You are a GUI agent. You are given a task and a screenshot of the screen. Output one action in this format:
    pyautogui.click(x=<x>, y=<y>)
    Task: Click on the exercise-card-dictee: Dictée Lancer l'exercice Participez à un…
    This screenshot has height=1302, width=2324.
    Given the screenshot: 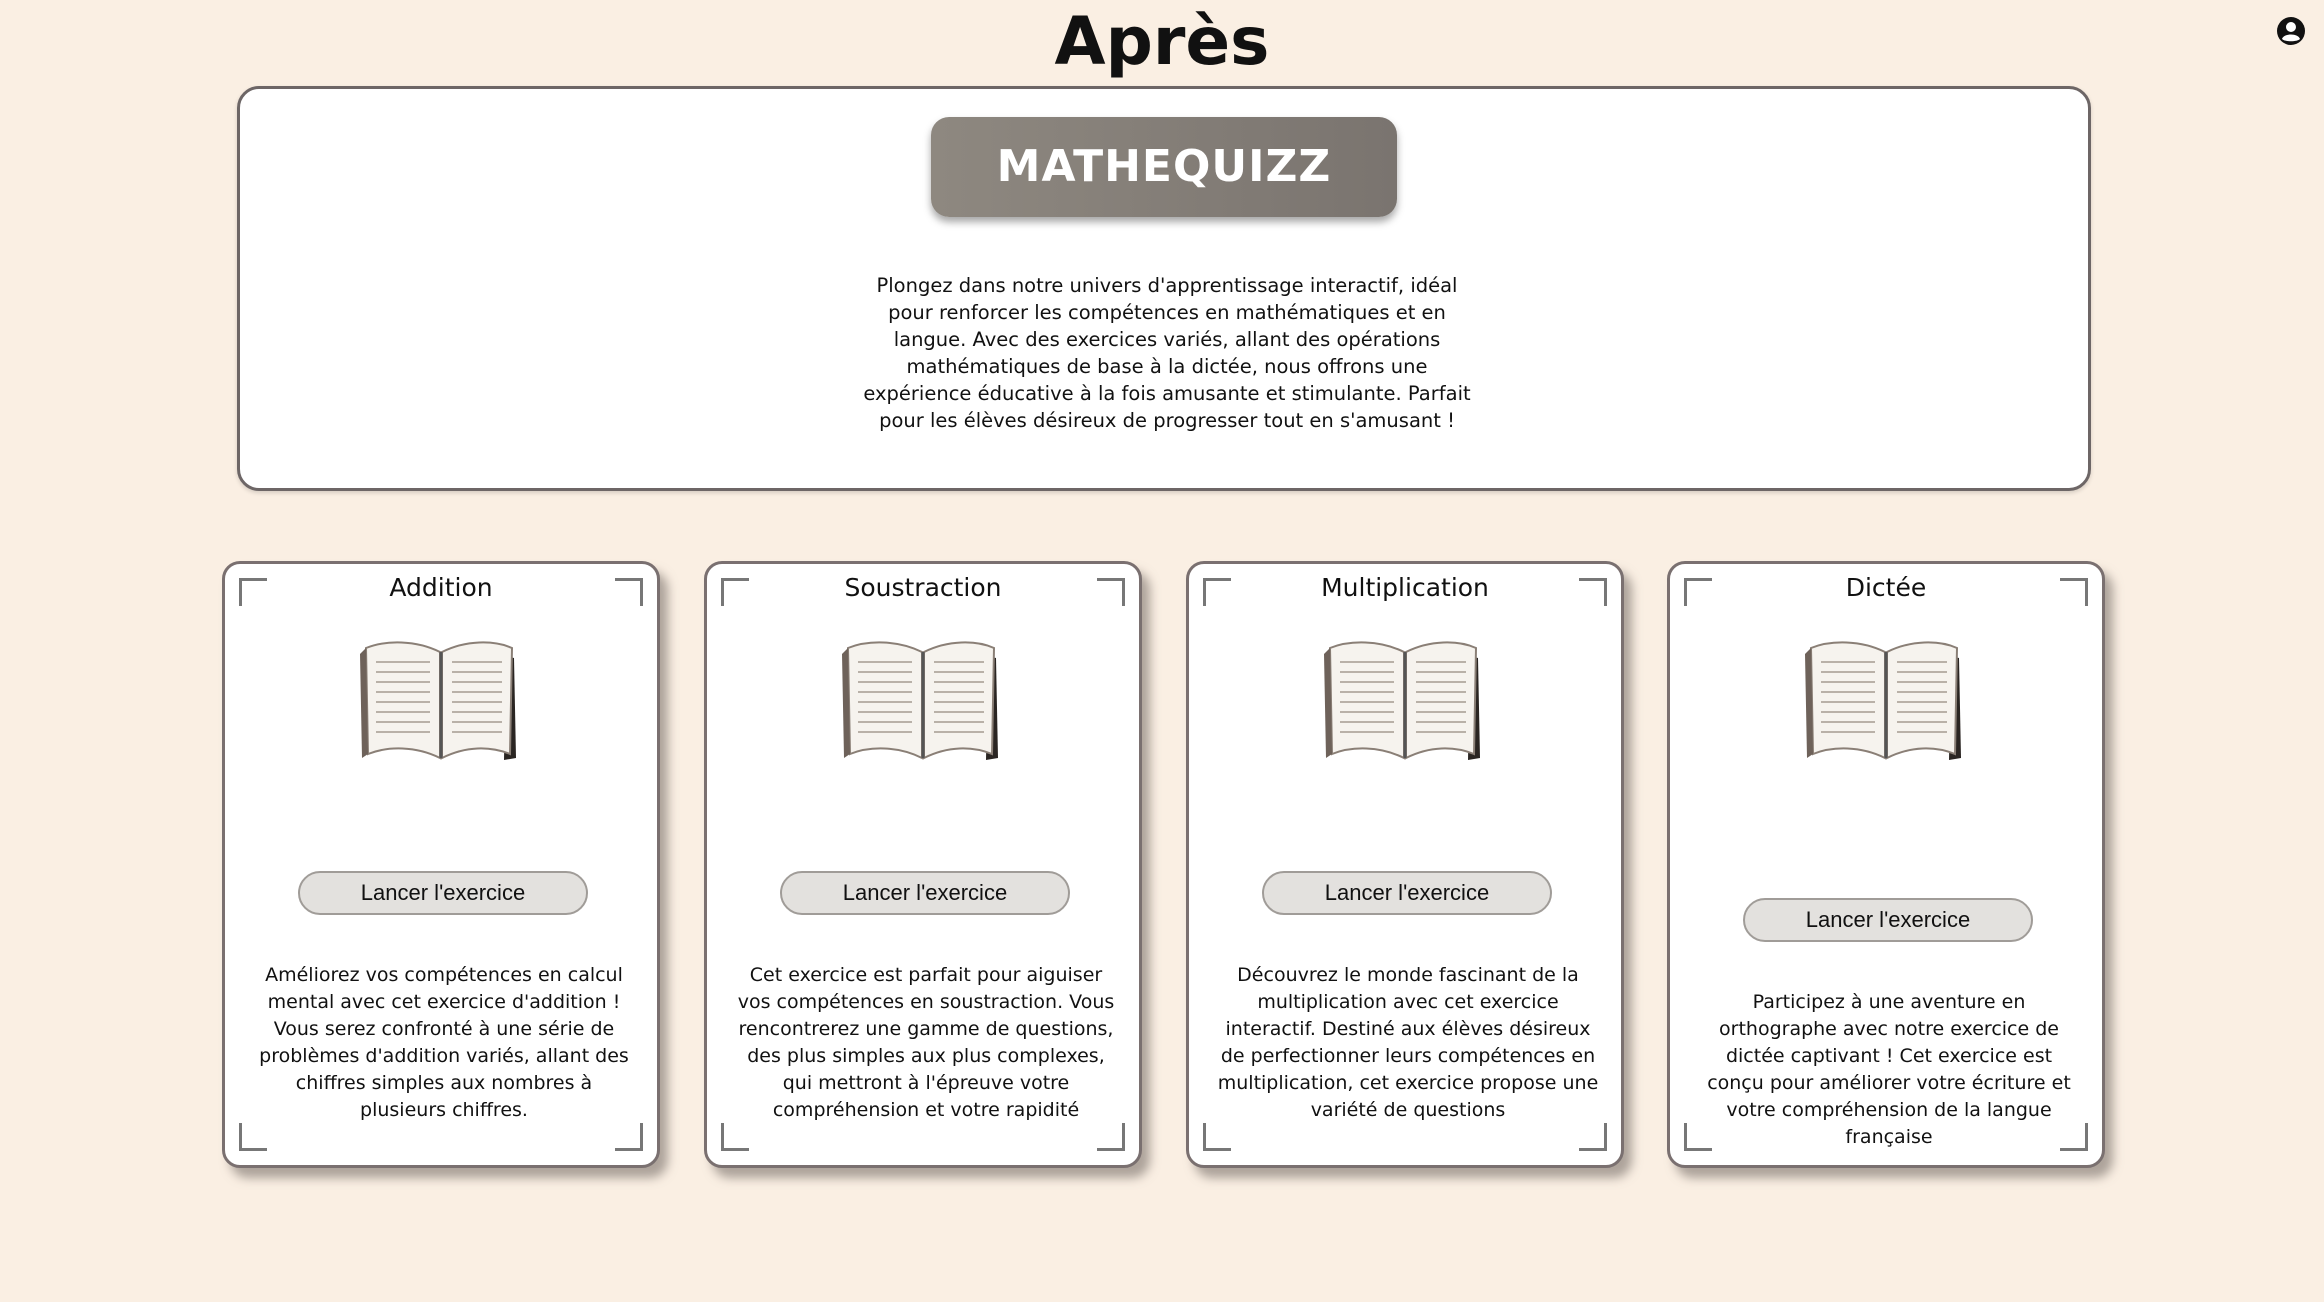 What is the action you would take?
    pyautogui.click(x=1886, y=864)
    